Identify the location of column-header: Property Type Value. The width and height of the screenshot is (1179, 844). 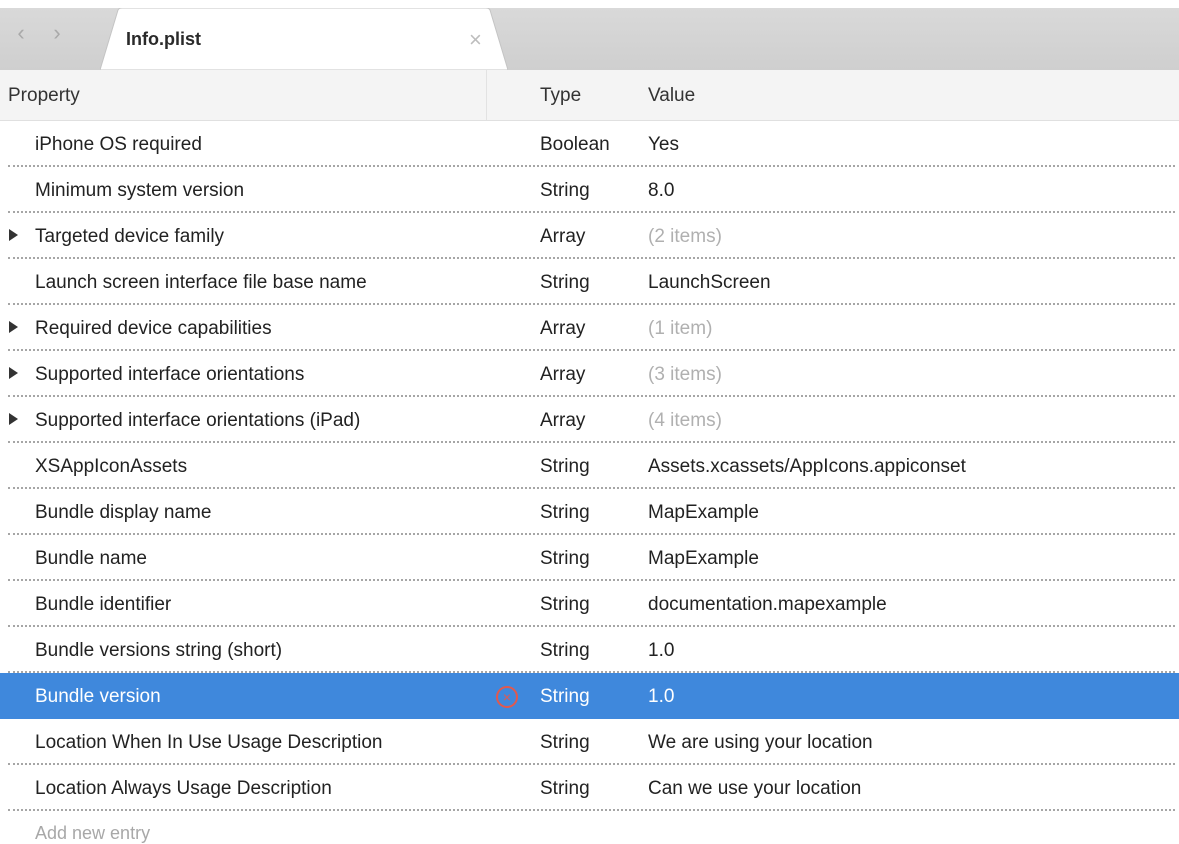
(589, 95).